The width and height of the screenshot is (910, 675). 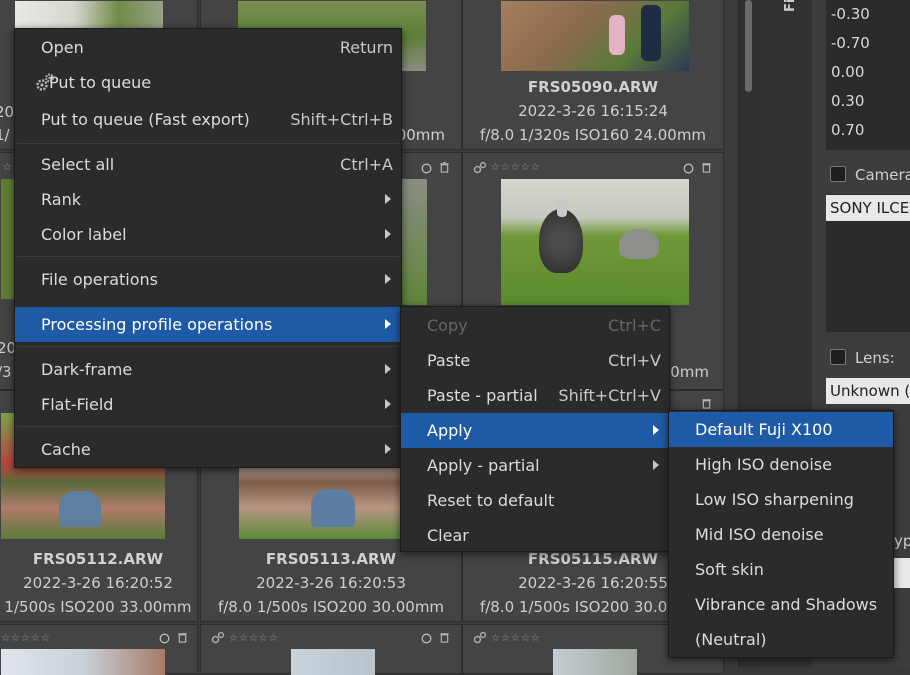 What do you see at coordinates (781, 639) in the screenshot?
I see `menu-item-profile-neutral: (Neutral)` at bounding box center [781, 639].